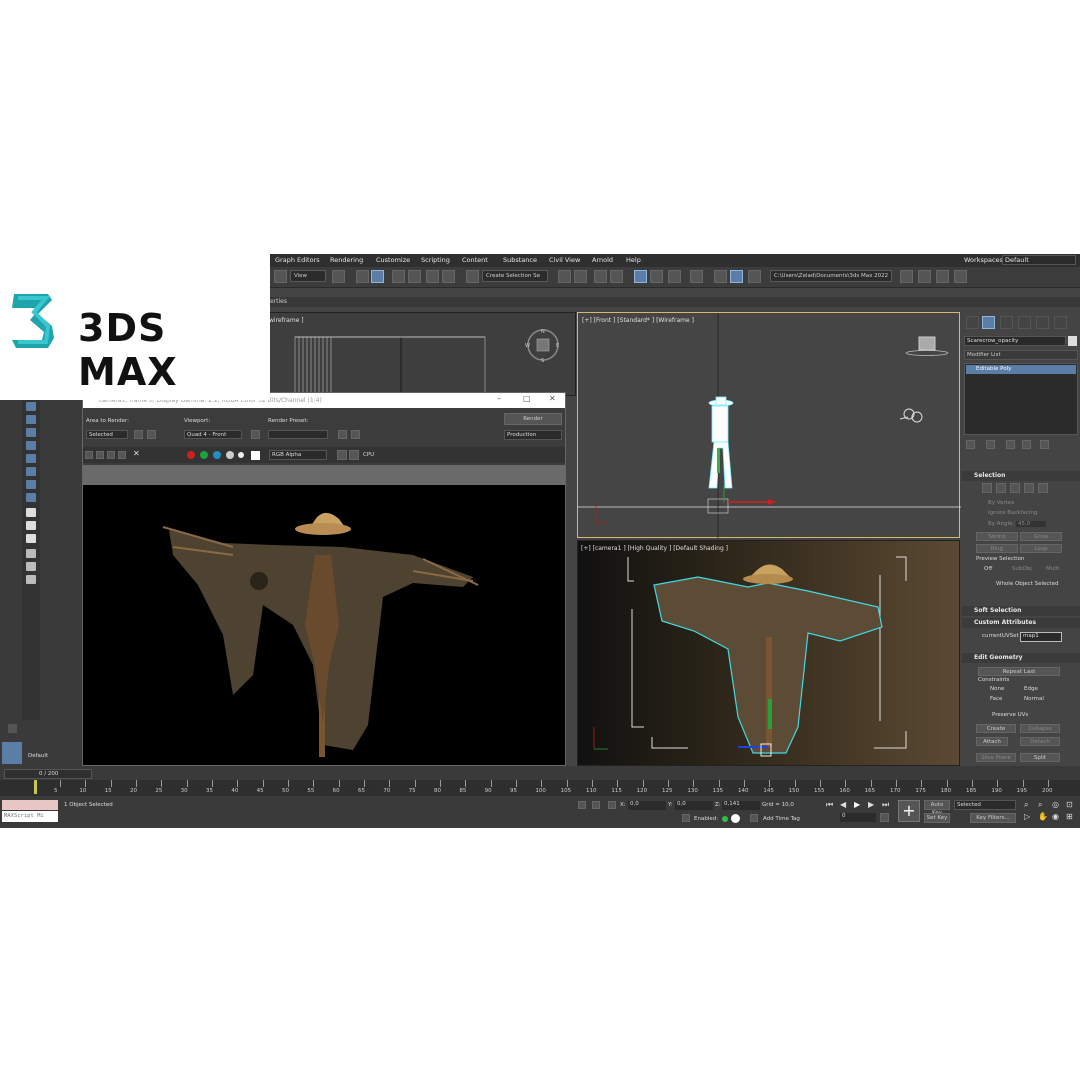 Image resolution: width=1080 pixels, height=1080 pixels. What do you see at coordinates (633, 260) in the screenshot?
I see `menu-help: Help` at bounding box center [633, 260].